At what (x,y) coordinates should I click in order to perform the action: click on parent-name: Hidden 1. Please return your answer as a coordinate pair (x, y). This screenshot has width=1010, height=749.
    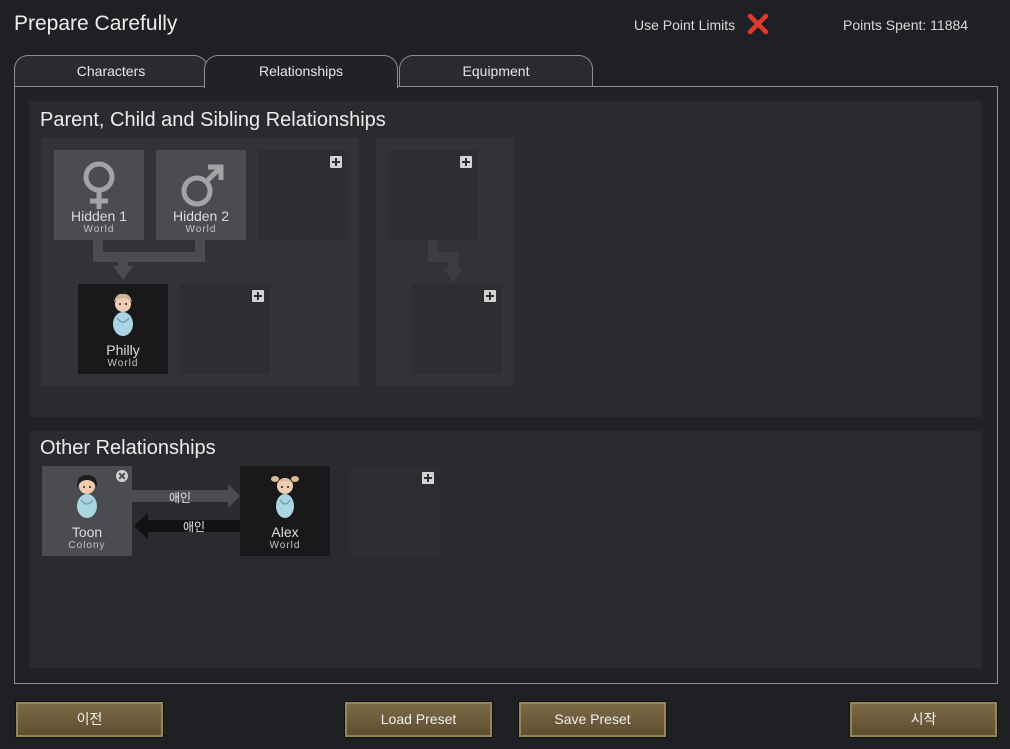
    Looking at the image, I should click on (99, 216).